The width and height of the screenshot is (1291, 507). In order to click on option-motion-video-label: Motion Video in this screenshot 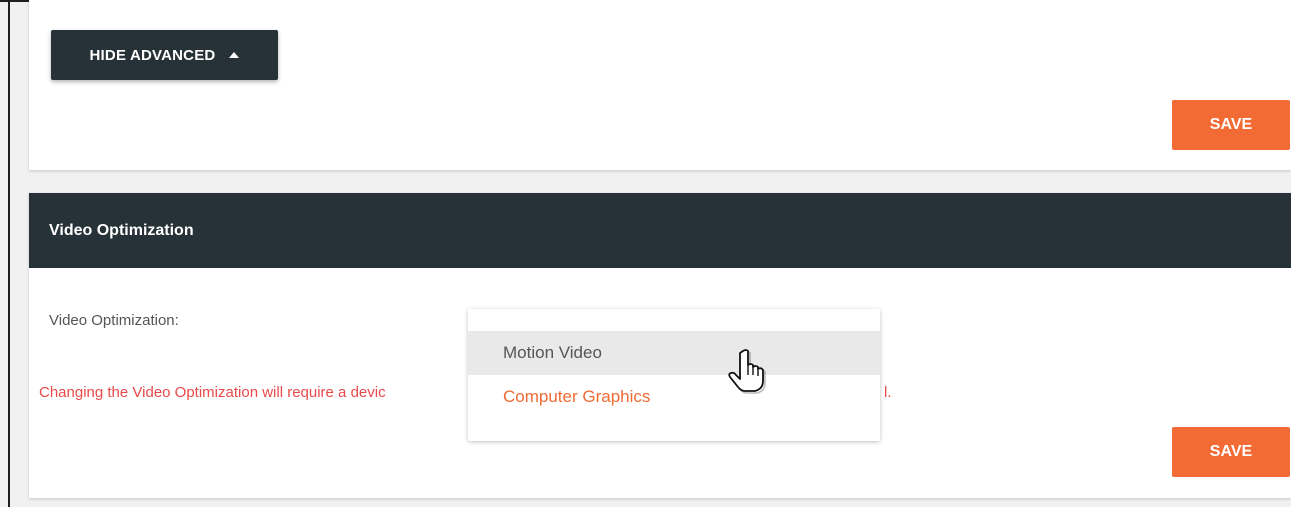, I will do `click(552, 352)`.